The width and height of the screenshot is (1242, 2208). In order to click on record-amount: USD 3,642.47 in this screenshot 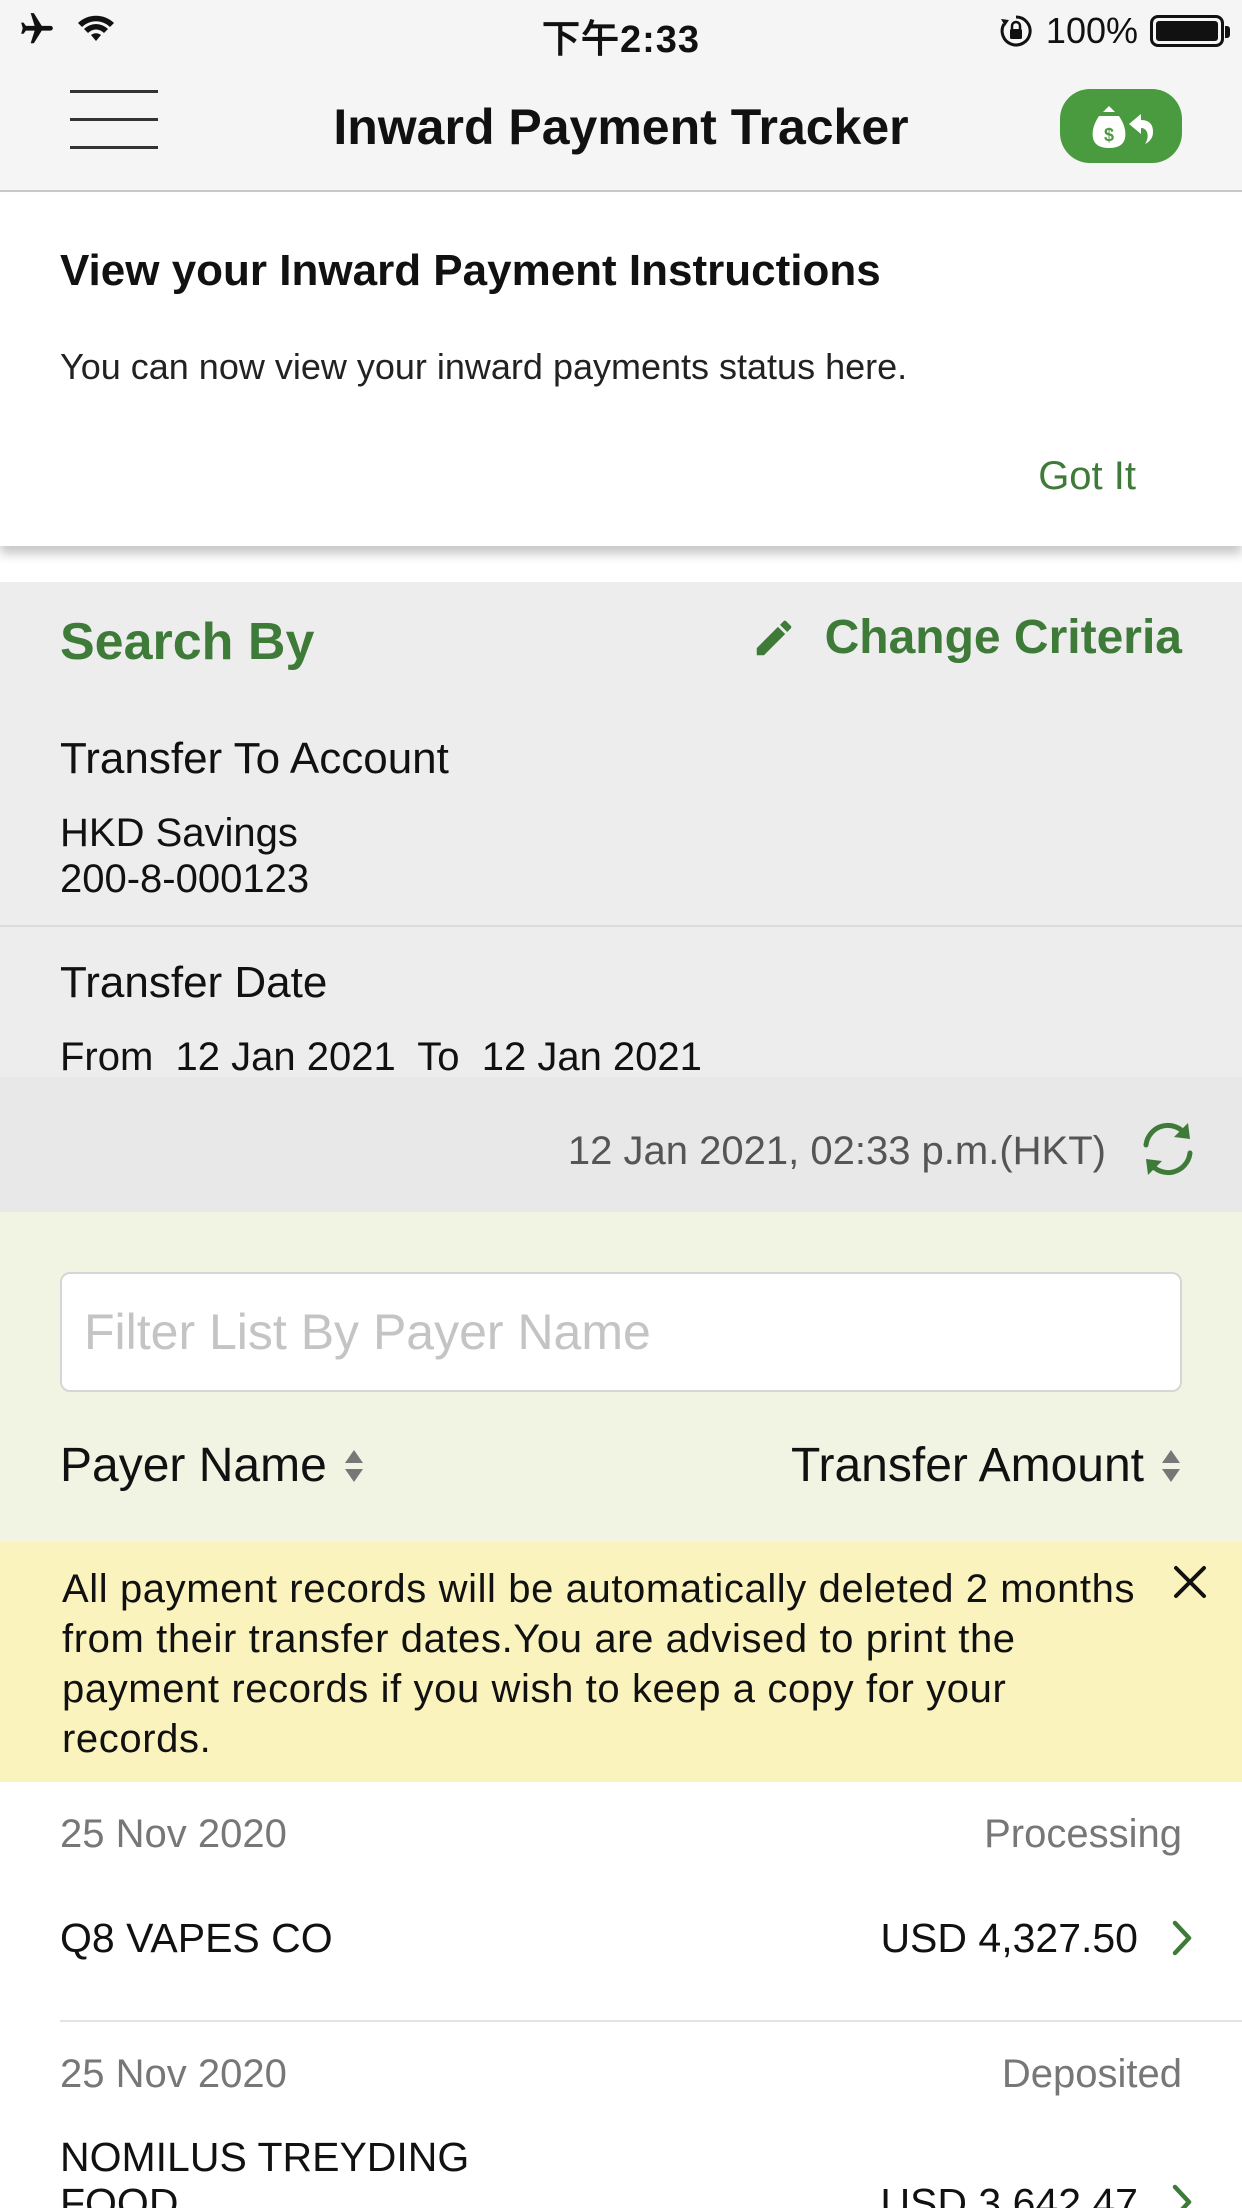, I will do `click(1009, 2194)`.